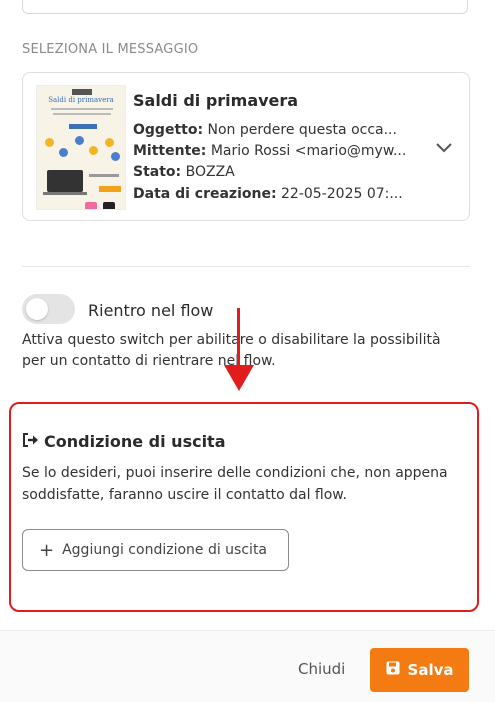 The height and width of the screenshot is (702, 495). What do you see at coordinates (110, 189) in the screenshot?
I see `thumbnail-cta` at bounding box center [110, 189].